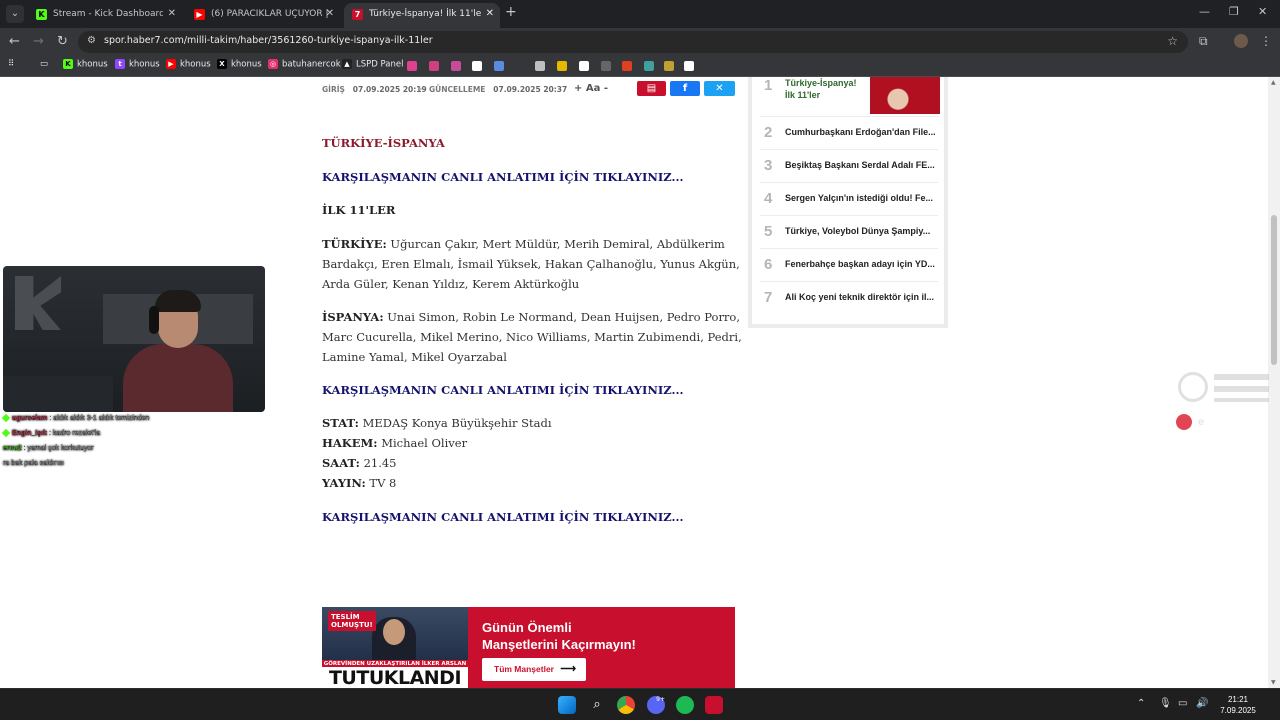  What do you see at coordinates (640, 704) in the screenshot?
I see `windows-taskbar: ⌕ 9+ ⌃ 🎙 ▭ 🔊 21:21 7.09.2025` at bounding box center [640, 704].